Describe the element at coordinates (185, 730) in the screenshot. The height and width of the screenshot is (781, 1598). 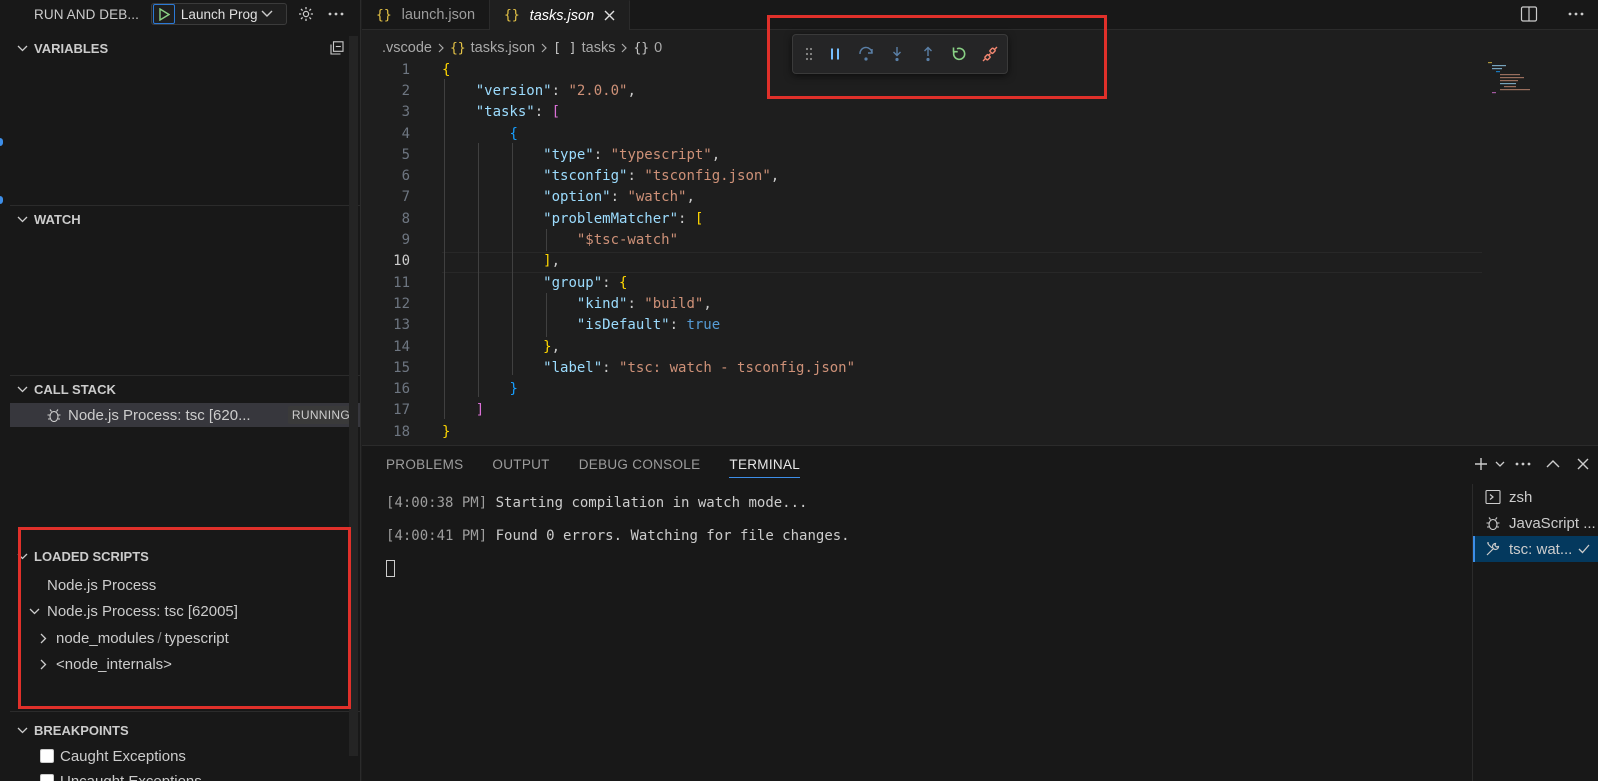
I see `section-breakpoints: BREAKPOINTS` at that location.